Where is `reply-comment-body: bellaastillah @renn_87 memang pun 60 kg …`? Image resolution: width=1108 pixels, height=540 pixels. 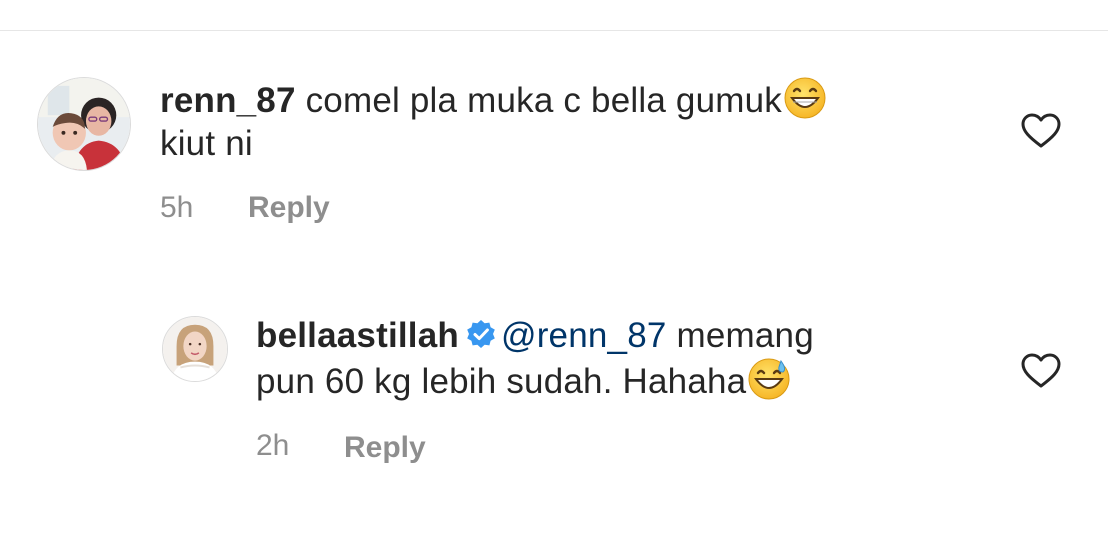
reply-comment-body: bellaastillah @renn_87 memang pun 60 kg … is located at coordinates (606, 358).